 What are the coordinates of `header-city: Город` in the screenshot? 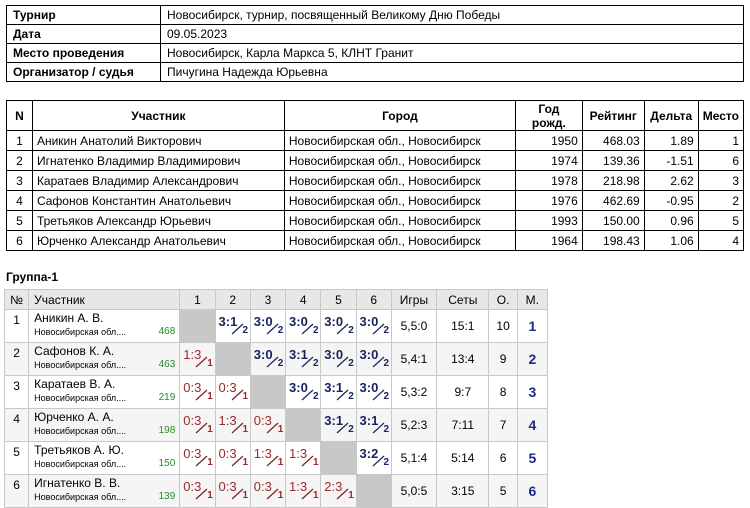 It's located at (399, 115).